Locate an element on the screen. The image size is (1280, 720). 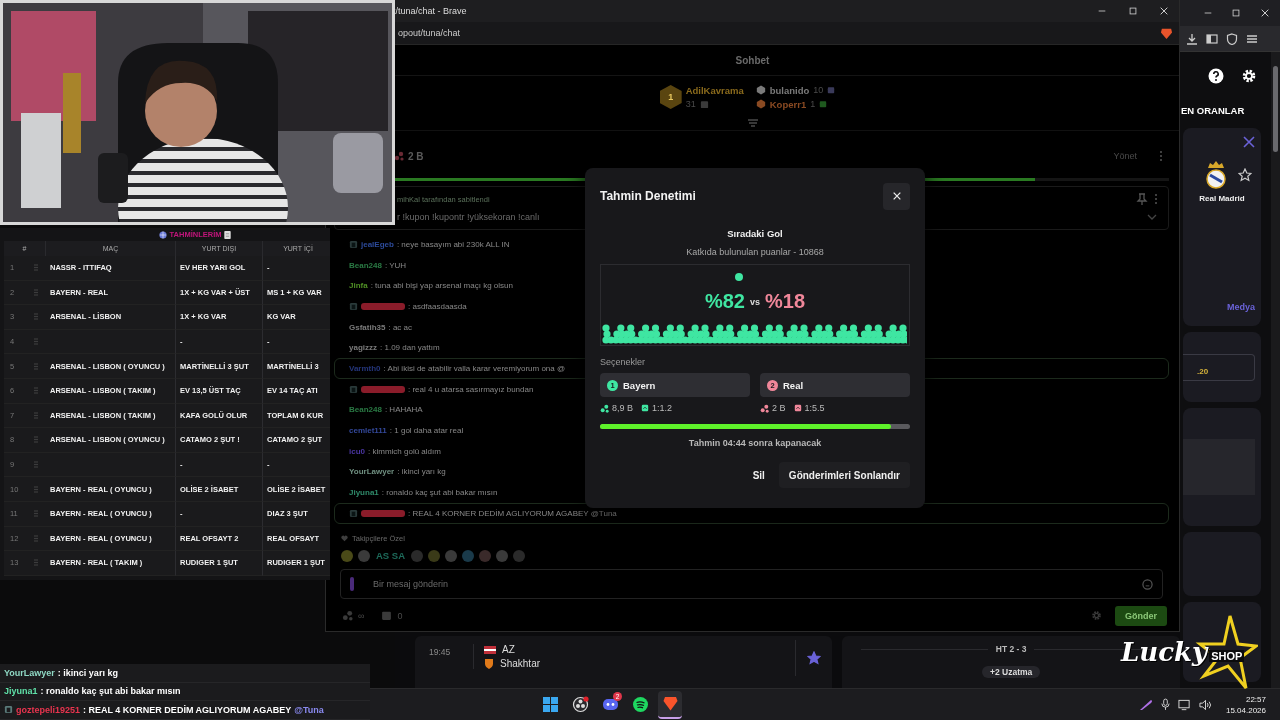
message-text: : REAL 4 KORNER DEDİM AGLIYORUM AGABEY is located at coordinates (187, 710).